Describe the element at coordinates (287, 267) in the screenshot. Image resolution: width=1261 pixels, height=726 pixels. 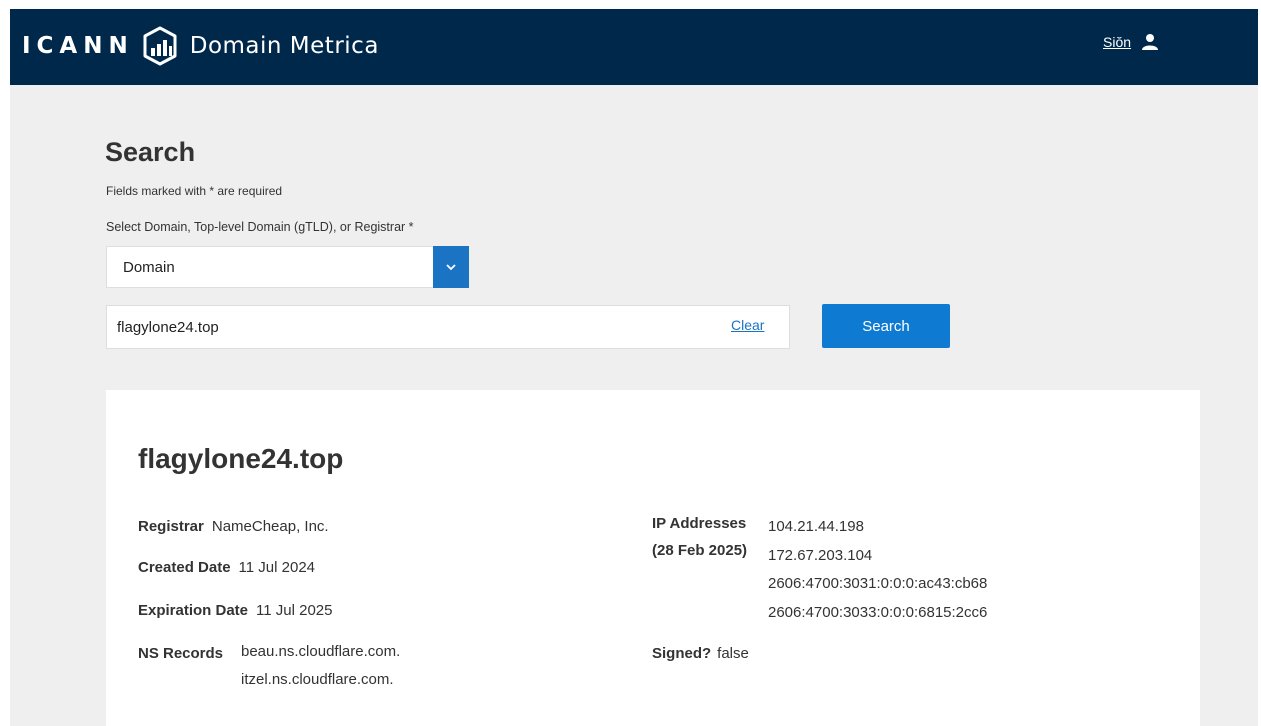
I see `search-type-select: Domain` at that location.